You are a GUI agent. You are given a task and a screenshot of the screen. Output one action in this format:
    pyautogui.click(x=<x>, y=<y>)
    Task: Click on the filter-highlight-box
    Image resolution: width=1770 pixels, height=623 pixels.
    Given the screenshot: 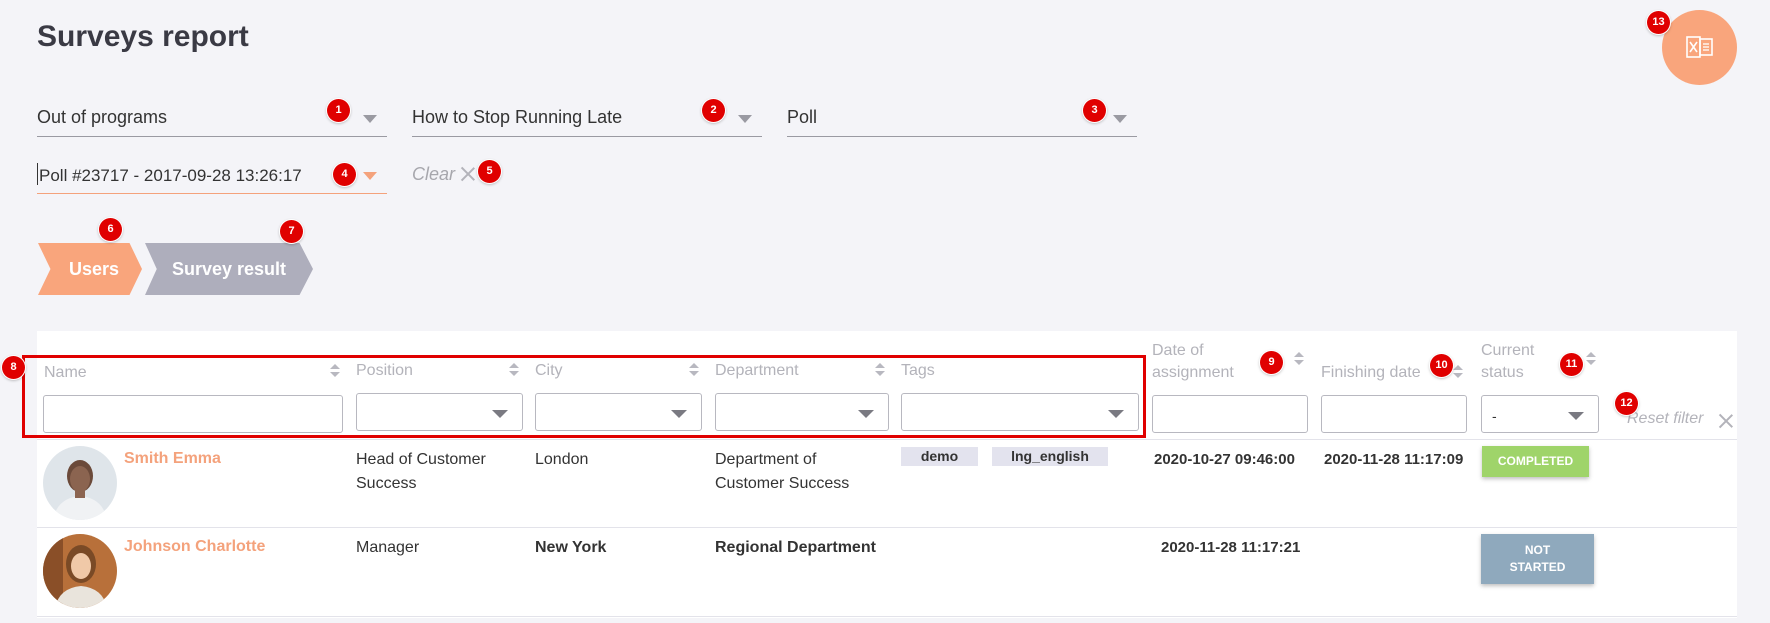 What is the action you would take?
    pyautogui.click(x=584, y=396)
    